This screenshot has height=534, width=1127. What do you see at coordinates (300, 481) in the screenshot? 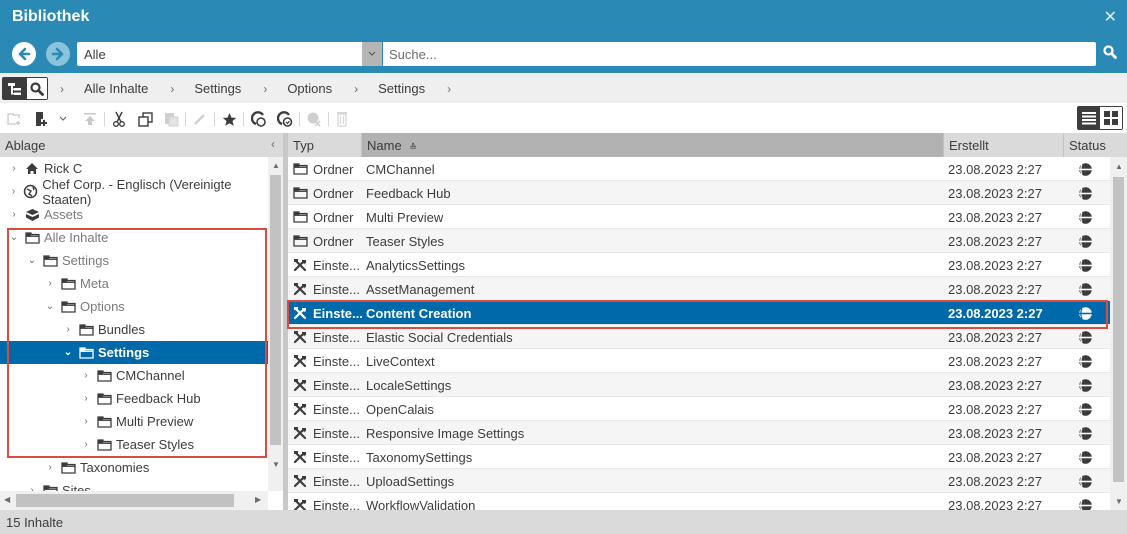
I see `settings-icon` at bounding box center [300, 481].